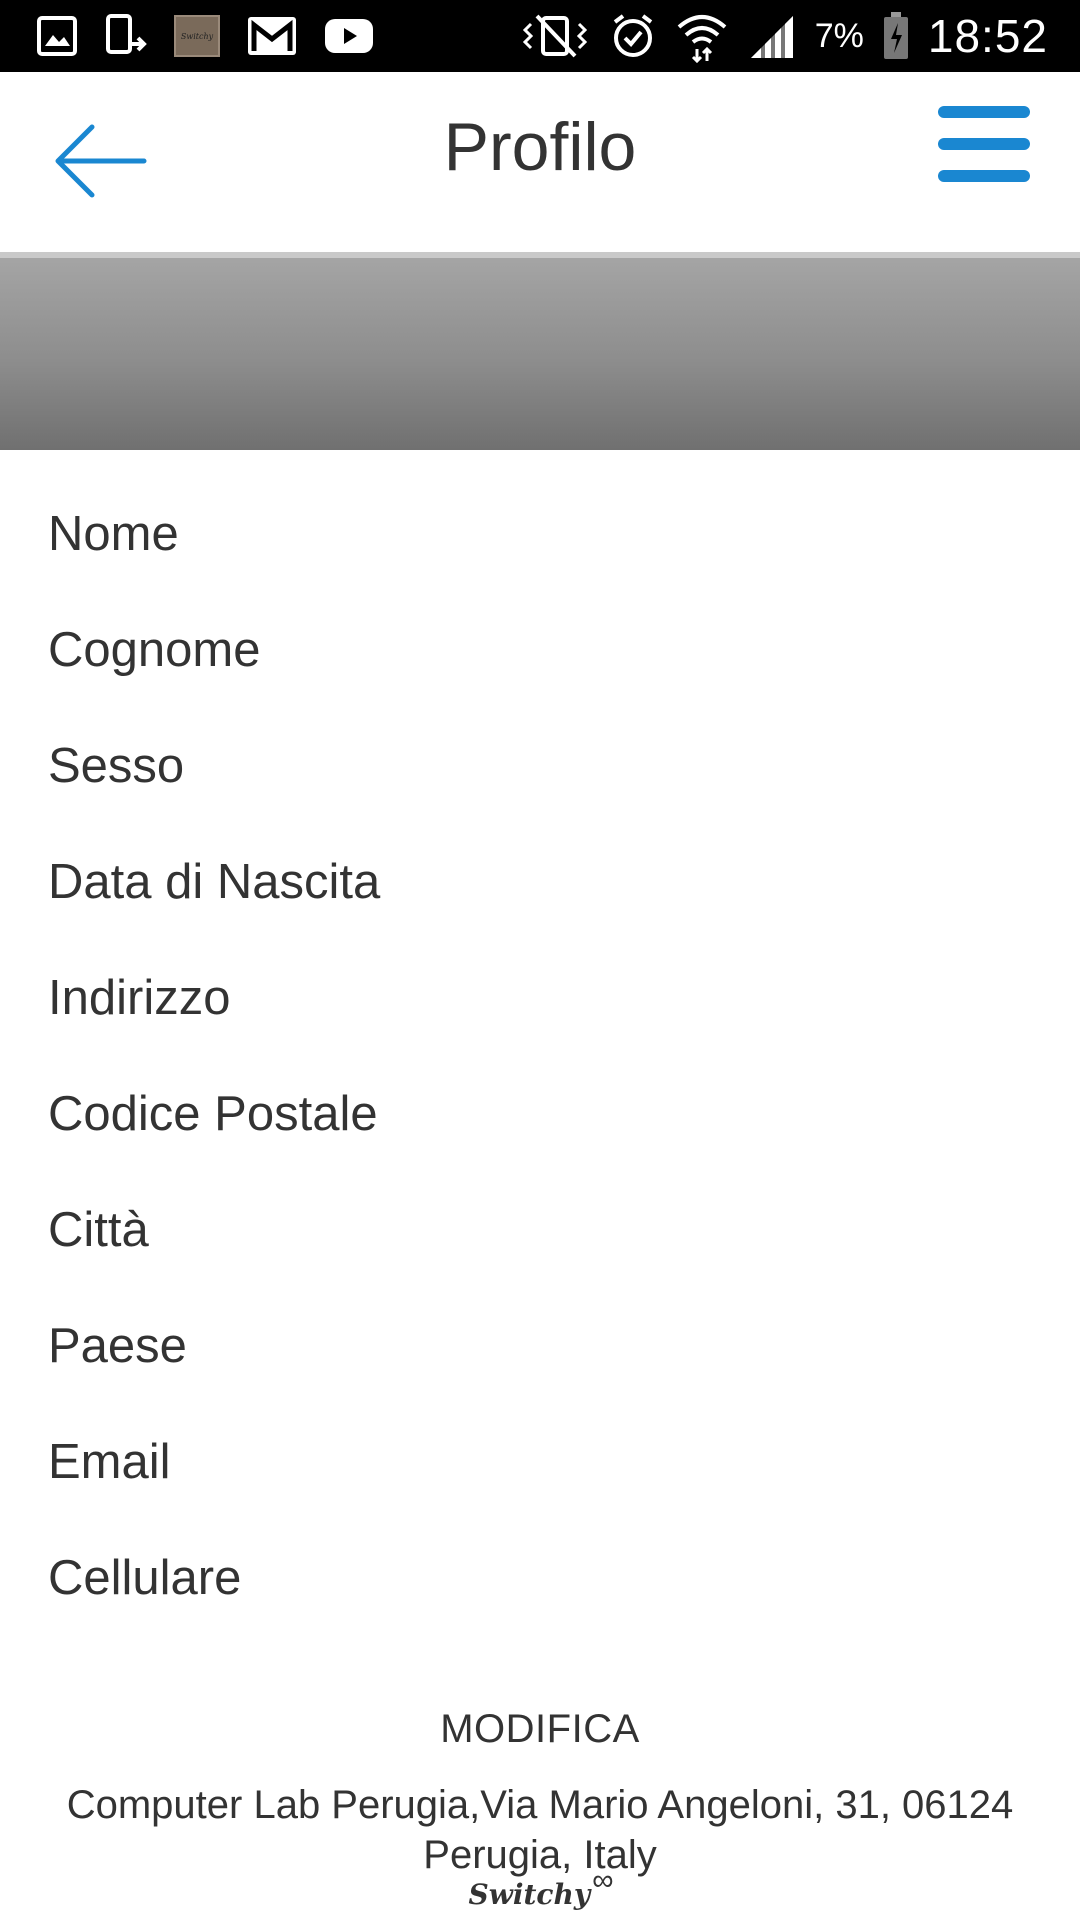 This screenshot has width=1080, height=1920. What do you see at coordinates (349, 36) in the screenshot?
I see `youtube-icon` at bounding box center [349, 36].